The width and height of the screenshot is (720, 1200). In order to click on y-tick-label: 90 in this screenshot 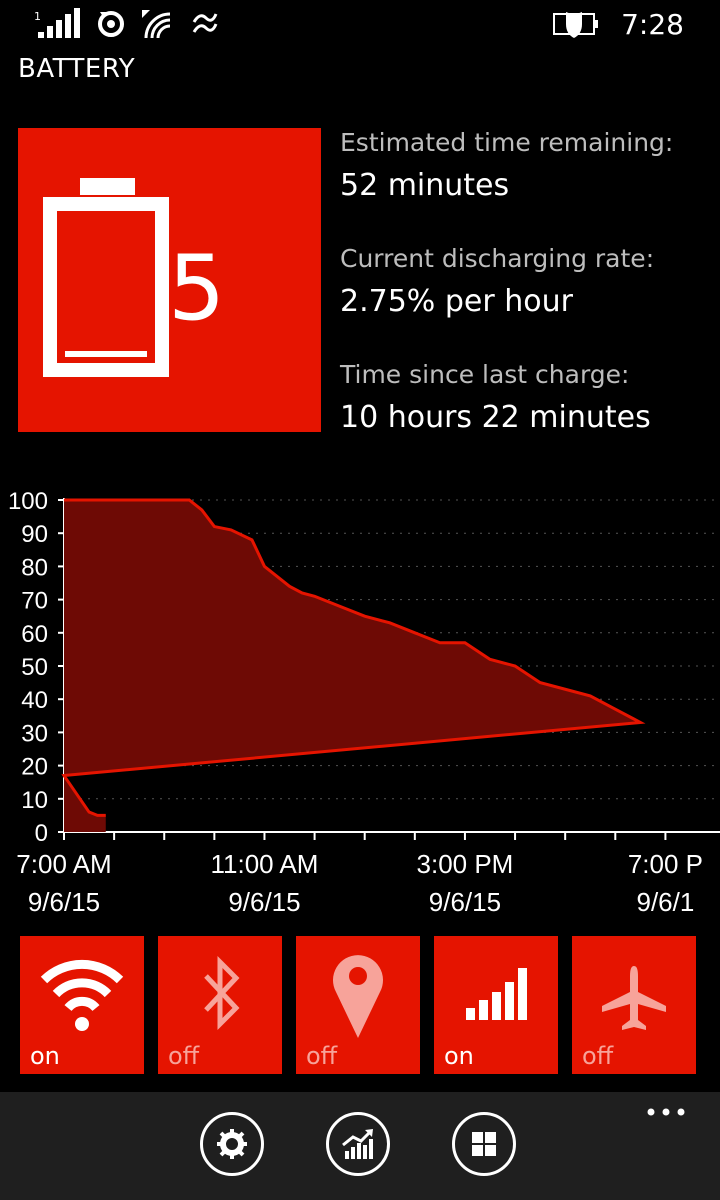, I will do `click(34, 534)`.